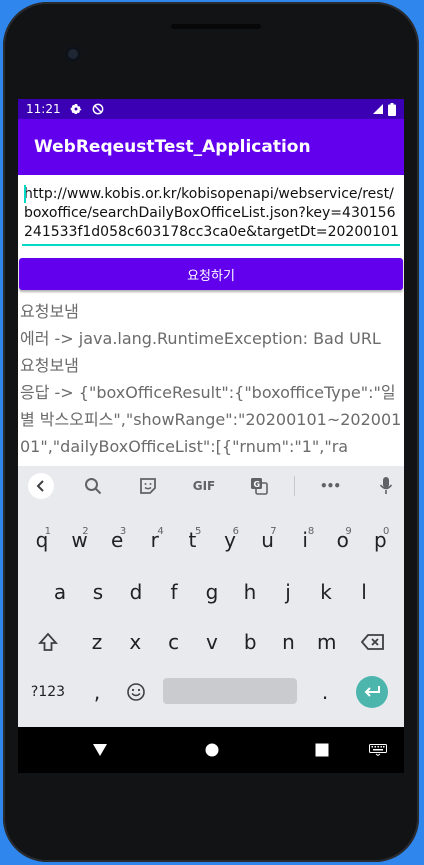 The width and height of the screenshot is (424, 865). Describe the element at coordinates (93, 486) in the screenshot. I see `search-icon` at that location.